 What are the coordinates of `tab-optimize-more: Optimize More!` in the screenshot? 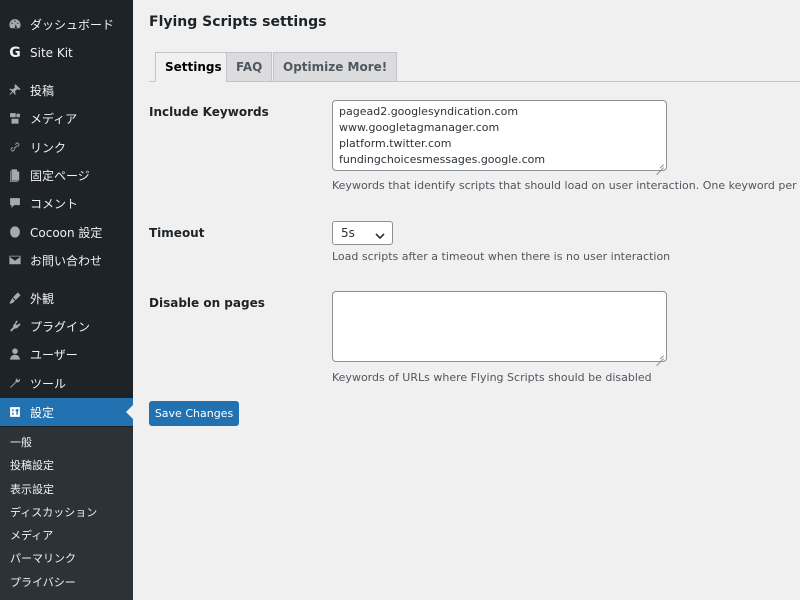 It's located at (335, 67).